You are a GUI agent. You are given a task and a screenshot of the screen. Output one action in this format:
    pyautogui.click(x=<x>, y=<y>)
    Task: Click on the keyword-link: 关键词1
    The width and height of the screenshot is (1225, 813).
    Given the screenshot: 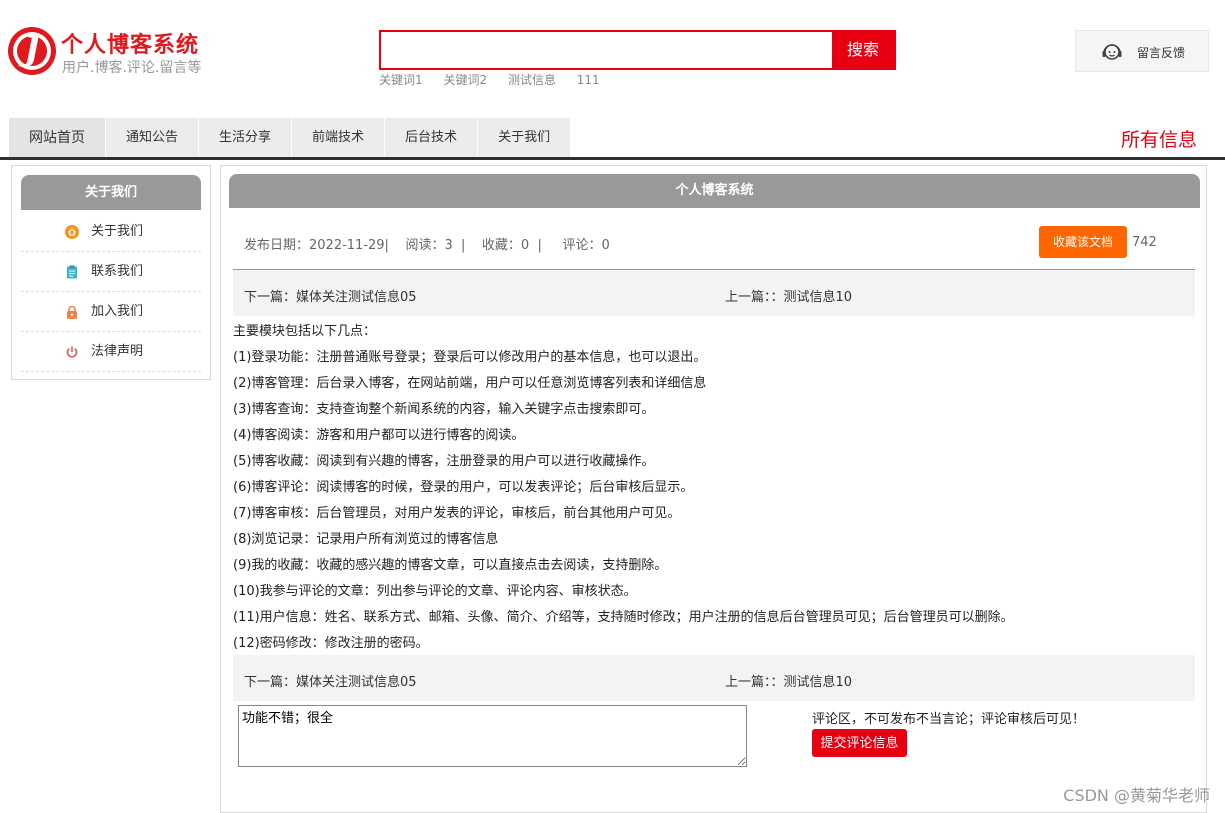 What is the action you would take?
    pyautogui.click(x=401, y=80)
    